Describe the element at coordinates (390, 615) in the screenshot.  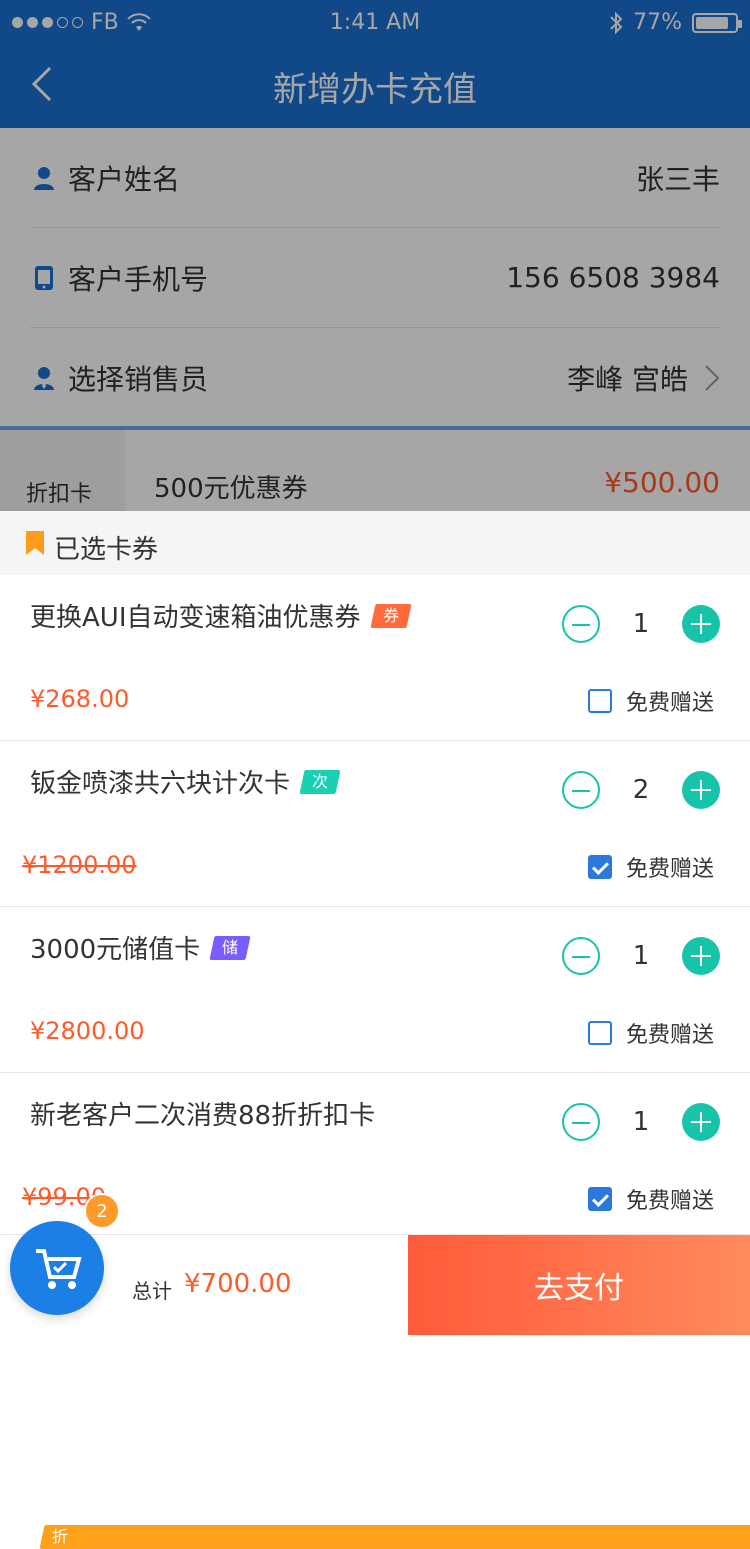
I see `coupon-tag: 券` at that location.